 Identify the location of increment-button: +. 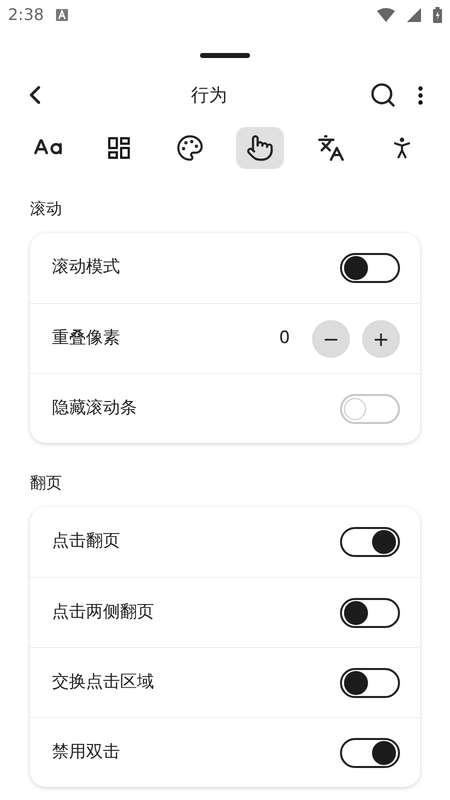
(381, 339).